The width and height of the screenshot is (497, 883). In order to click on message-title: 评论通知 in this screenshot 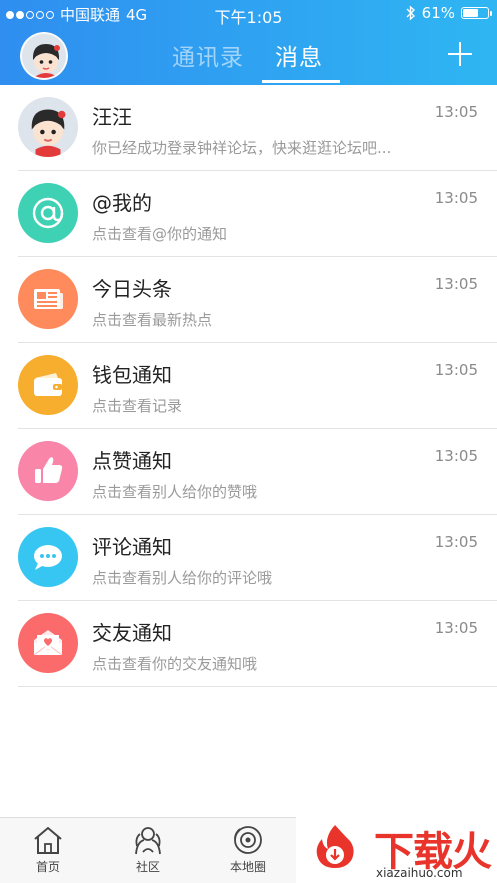, I will do `click(132, 547)`.